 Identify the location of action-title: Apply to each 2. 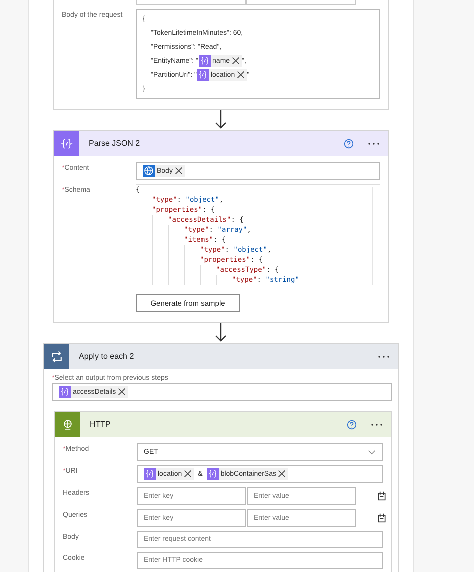
(107, 356).